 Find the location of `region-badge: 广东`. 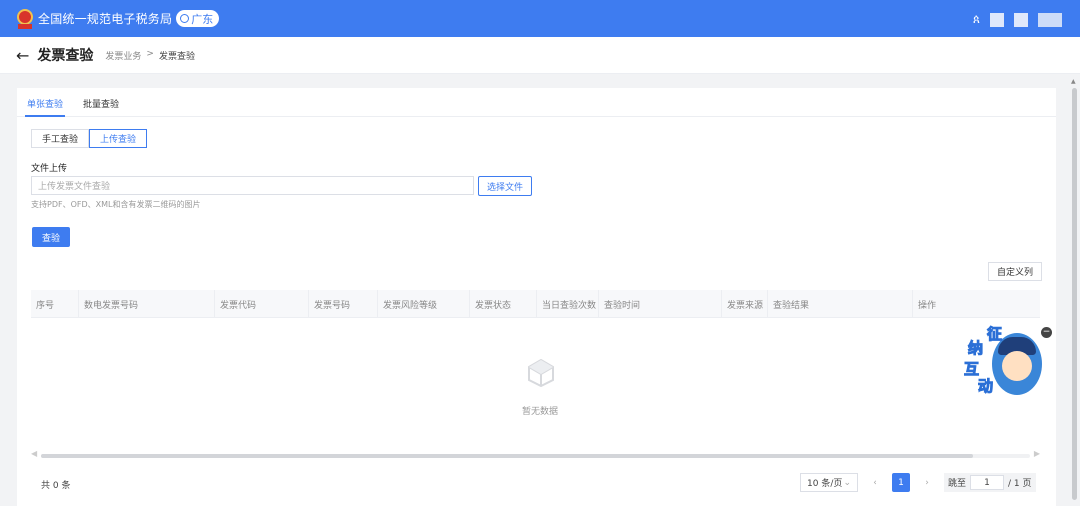

region-badge: 广东 is located at coordinates (198, 18).